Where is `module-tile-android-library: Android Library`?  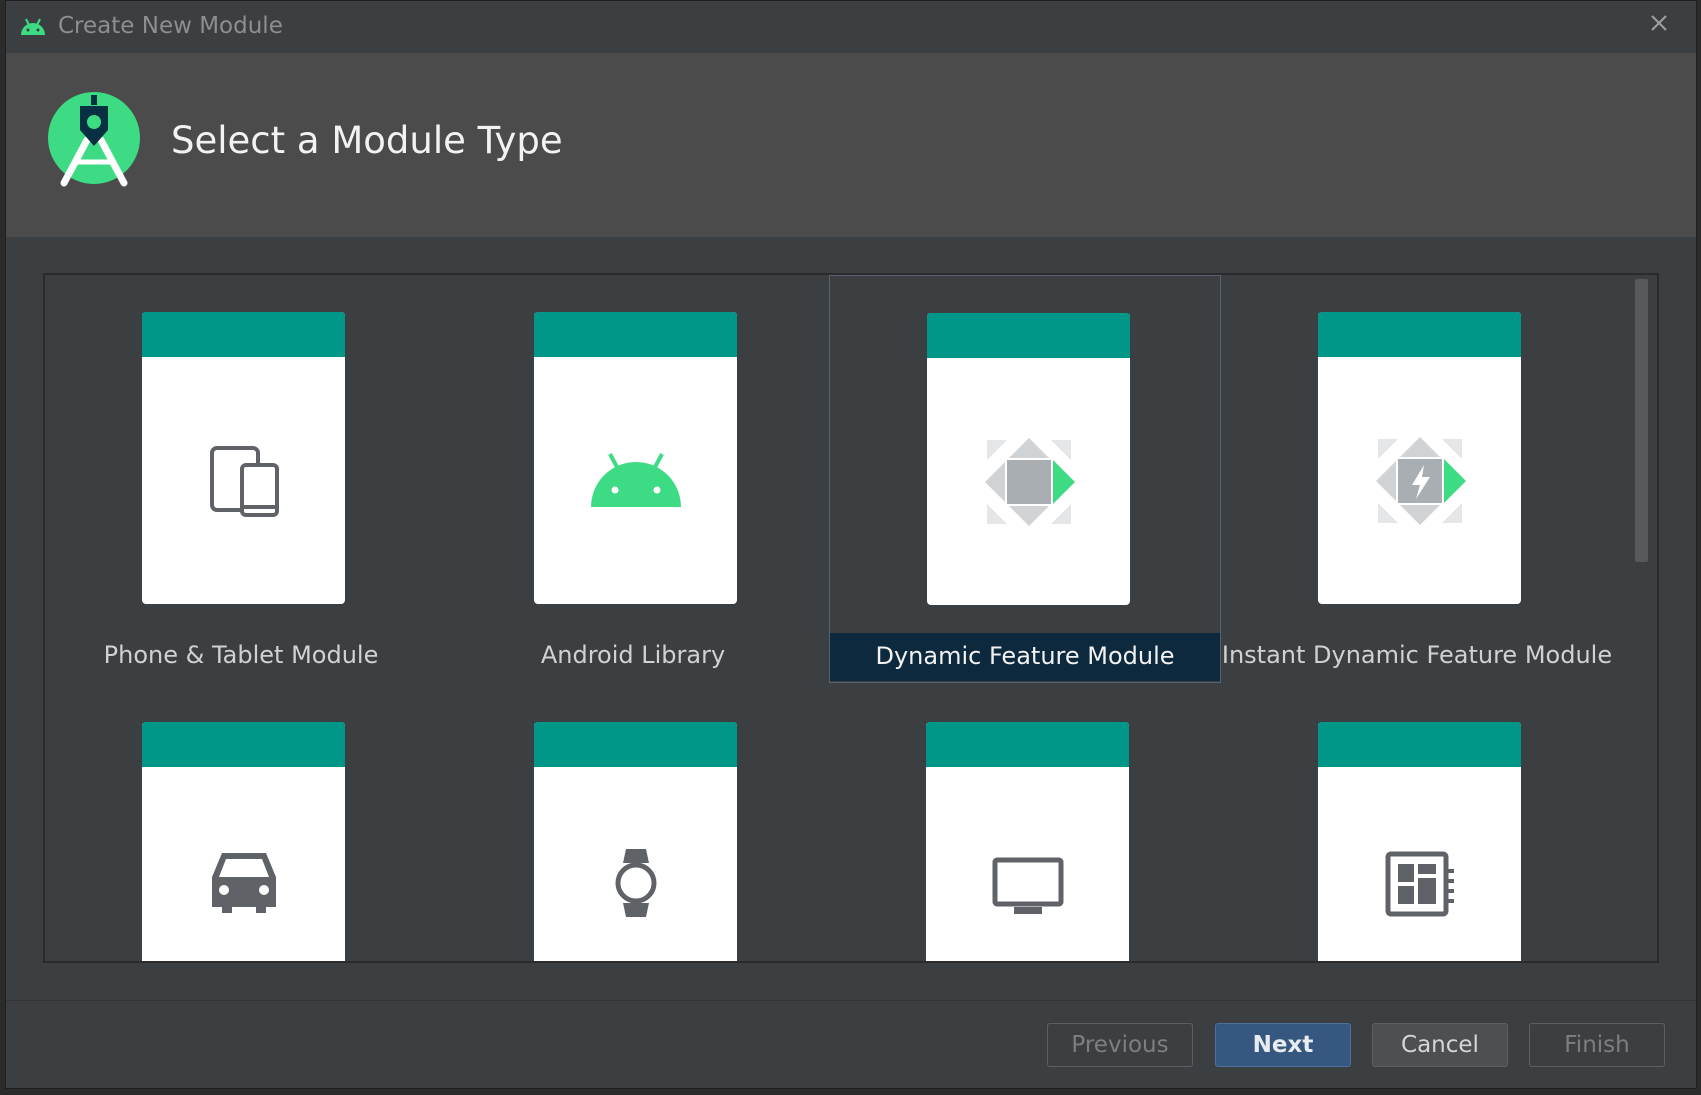 module-tile-android-library: Android Library is located at coordinates (633, 479).